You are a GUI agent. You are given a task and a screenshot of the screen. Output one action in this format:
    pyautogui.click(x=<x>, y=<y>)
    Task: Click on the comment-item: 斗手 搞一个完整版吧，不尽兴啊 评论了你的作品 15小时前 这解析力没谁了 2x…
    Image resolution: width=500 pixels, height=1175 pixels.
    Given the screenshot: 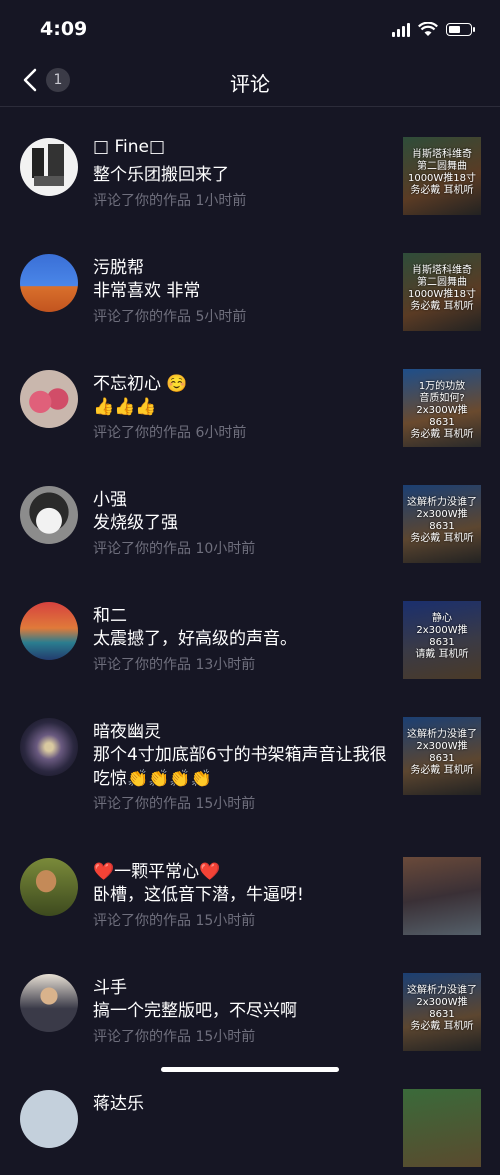 What is the action you would take?
    pyautogui.click(x=250, y=1001)
    